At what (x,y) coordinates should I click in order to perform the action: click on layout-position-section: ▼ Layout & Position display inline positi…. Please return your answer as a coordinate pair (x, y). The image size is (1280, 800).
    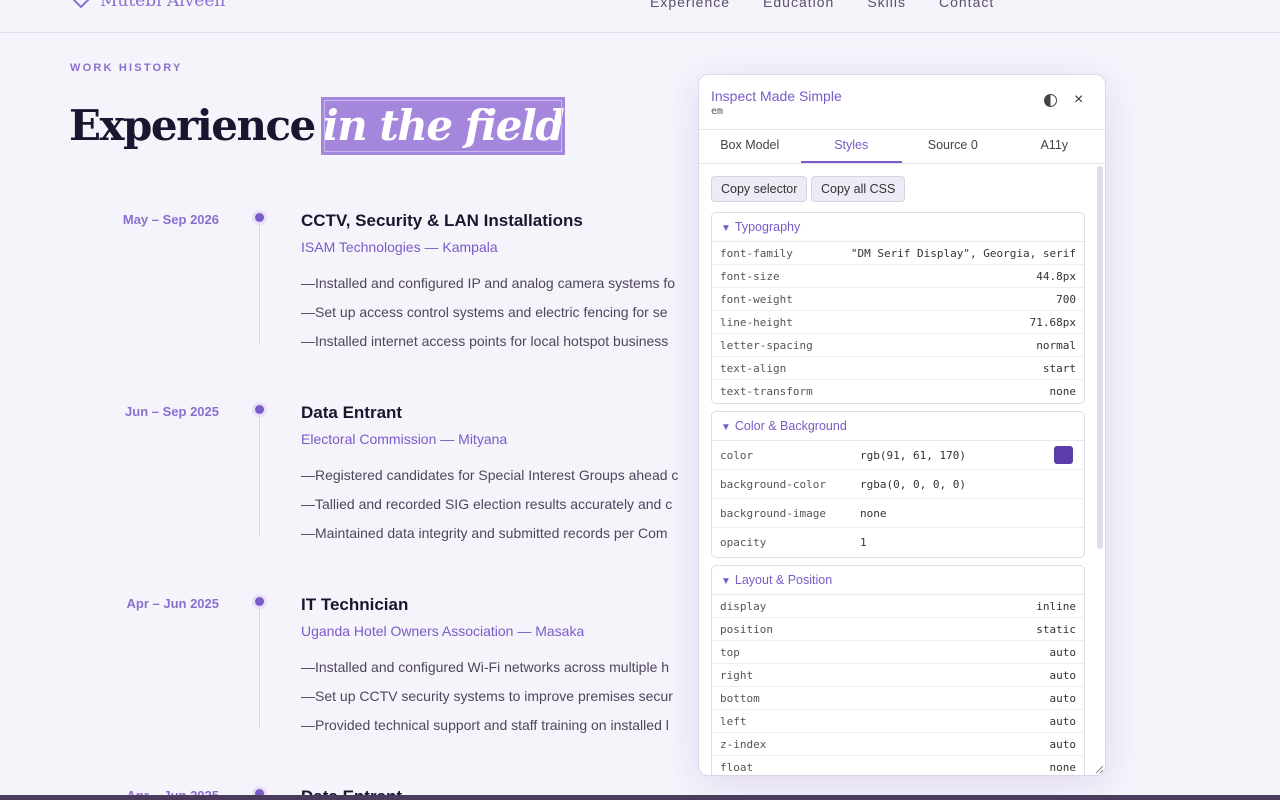
    Looking at the image, I should click on (898, 670).